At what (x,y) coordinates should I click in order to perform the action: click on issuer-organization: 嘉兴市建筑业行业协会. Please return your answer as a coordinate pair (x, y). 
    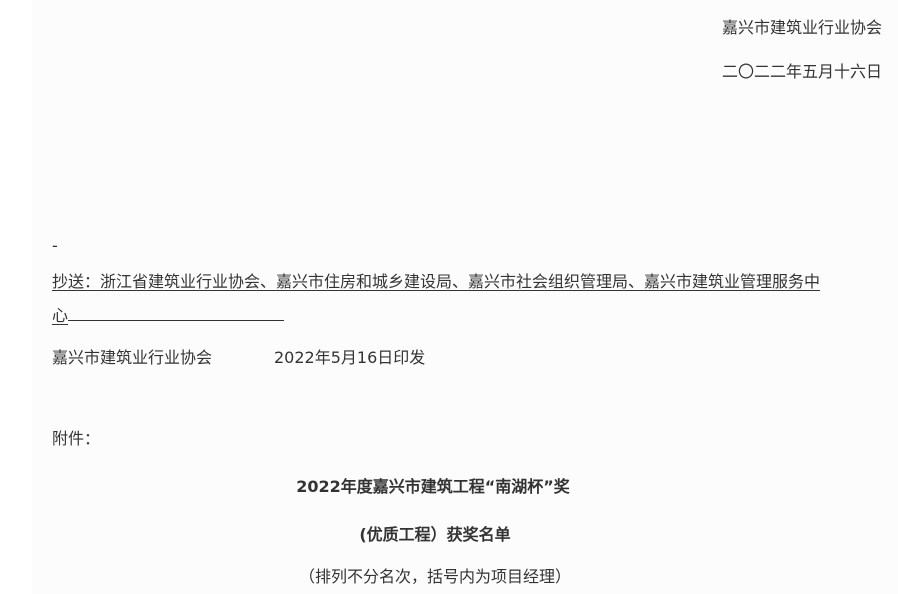
    Looking at the image, I should click on (132, 357).